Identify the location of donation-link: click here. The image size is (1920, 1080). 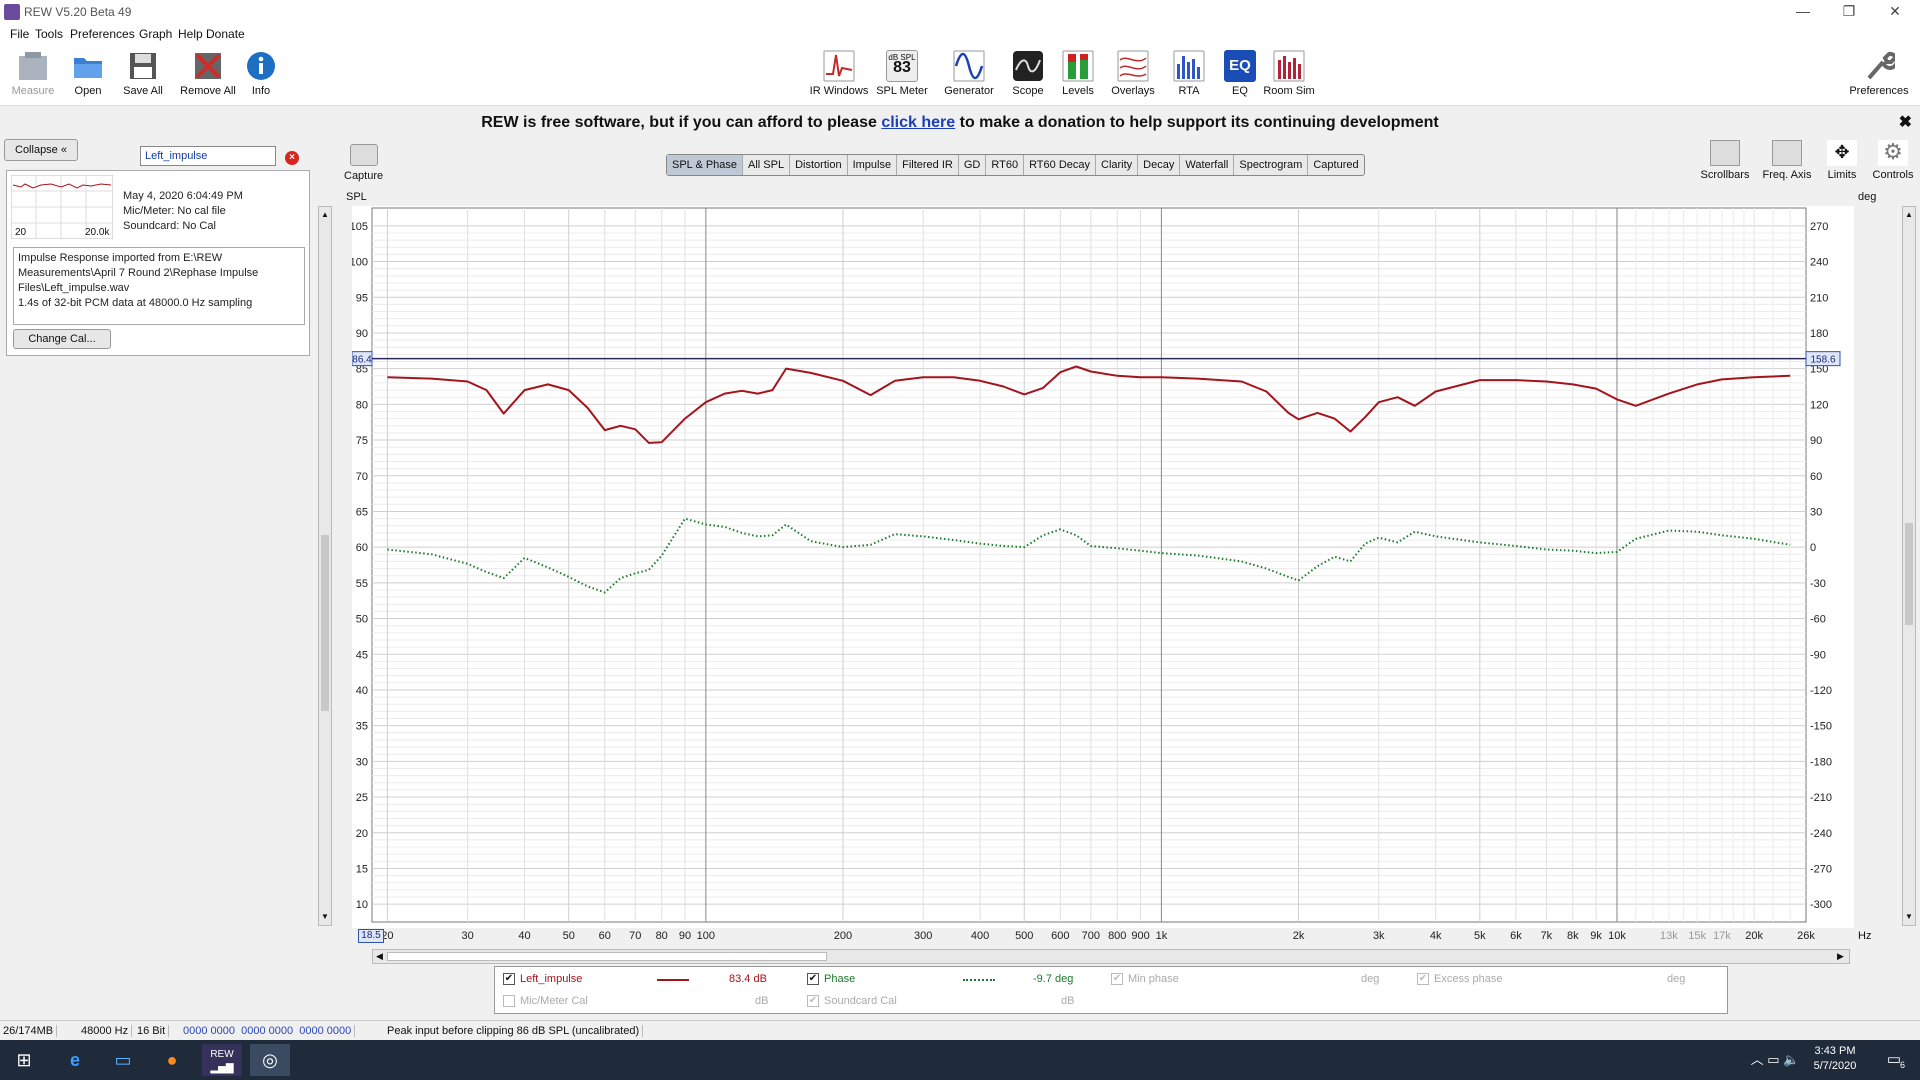
(918, 122).